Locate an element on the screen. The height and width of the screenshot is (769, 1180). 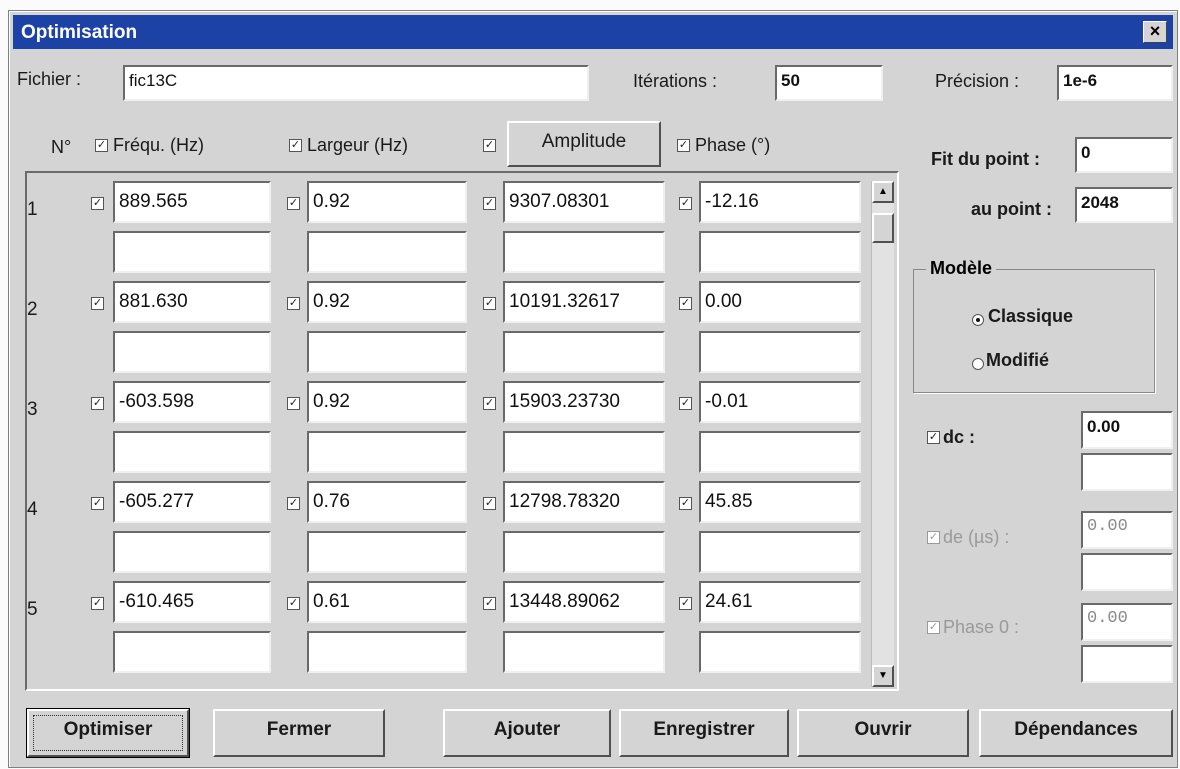
freq-input: -610.465 is located at coordinates (192, 602).